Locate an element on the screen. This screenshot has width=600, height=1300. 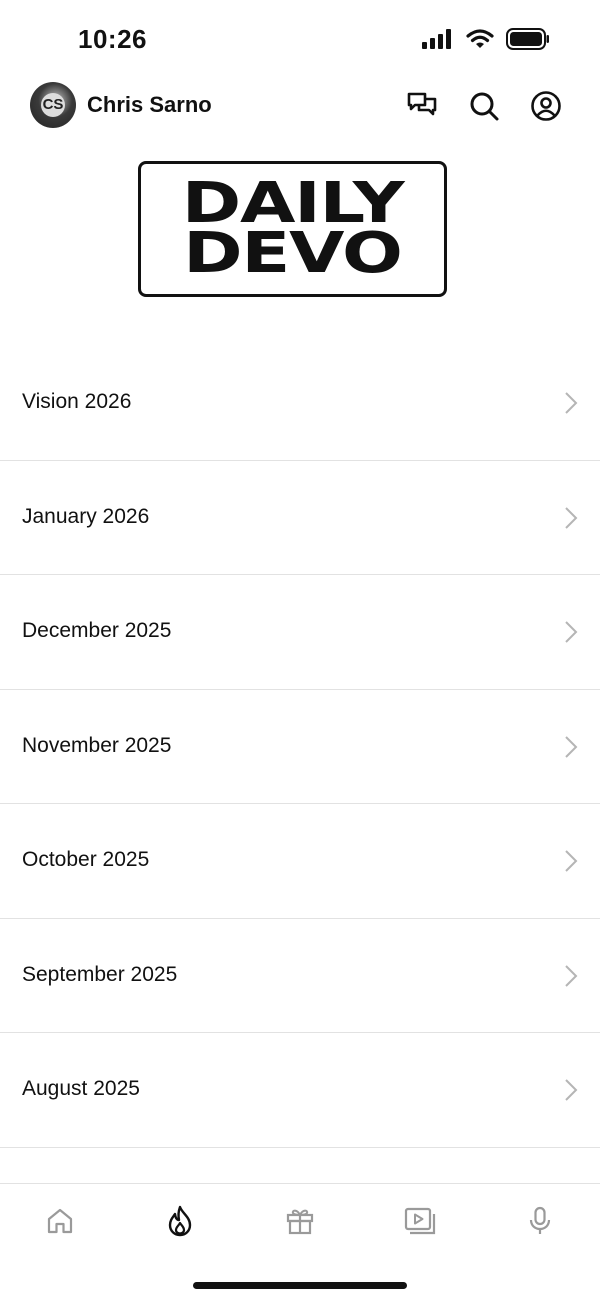
header: CS Chris Sarno is located at coordinates (300, 106).